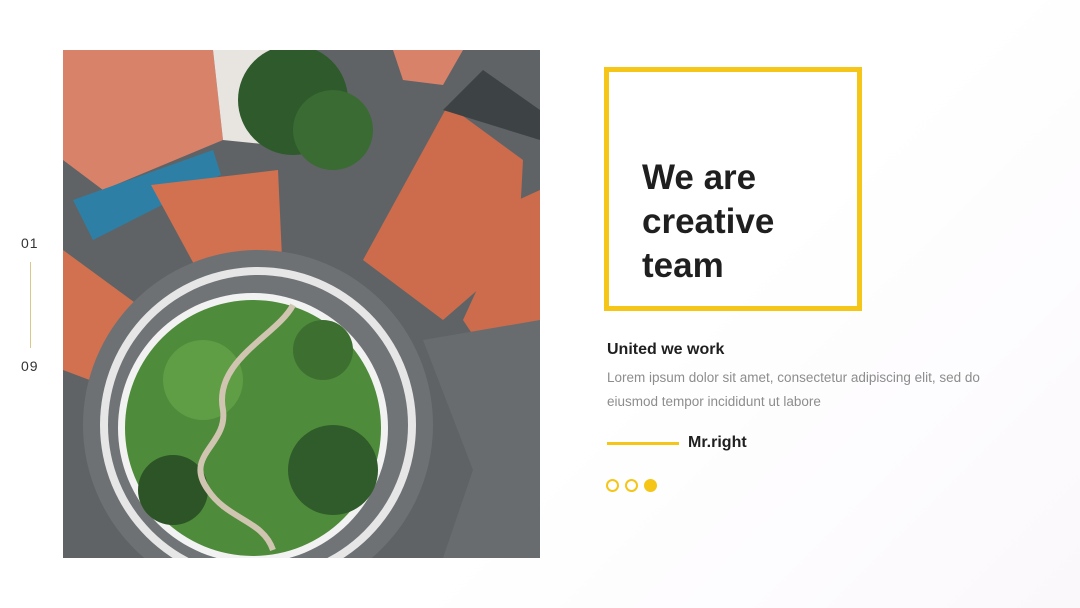 The height and width of the screenshot is (608, 1080). I want to click on title-line: We are, so click(699, 177).